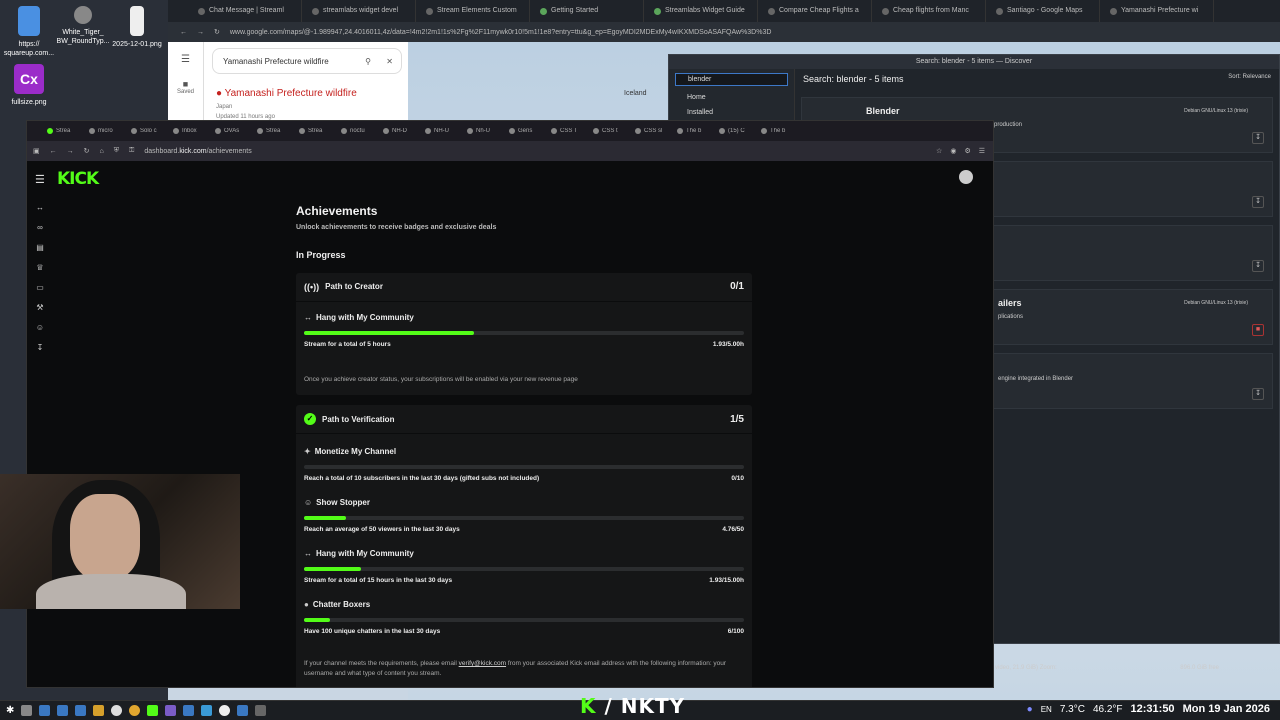 The image size is (1280, 720). Describe the element at coordinates (40, 228) in the screenshot. I see `link-icon: ∞` at that location.